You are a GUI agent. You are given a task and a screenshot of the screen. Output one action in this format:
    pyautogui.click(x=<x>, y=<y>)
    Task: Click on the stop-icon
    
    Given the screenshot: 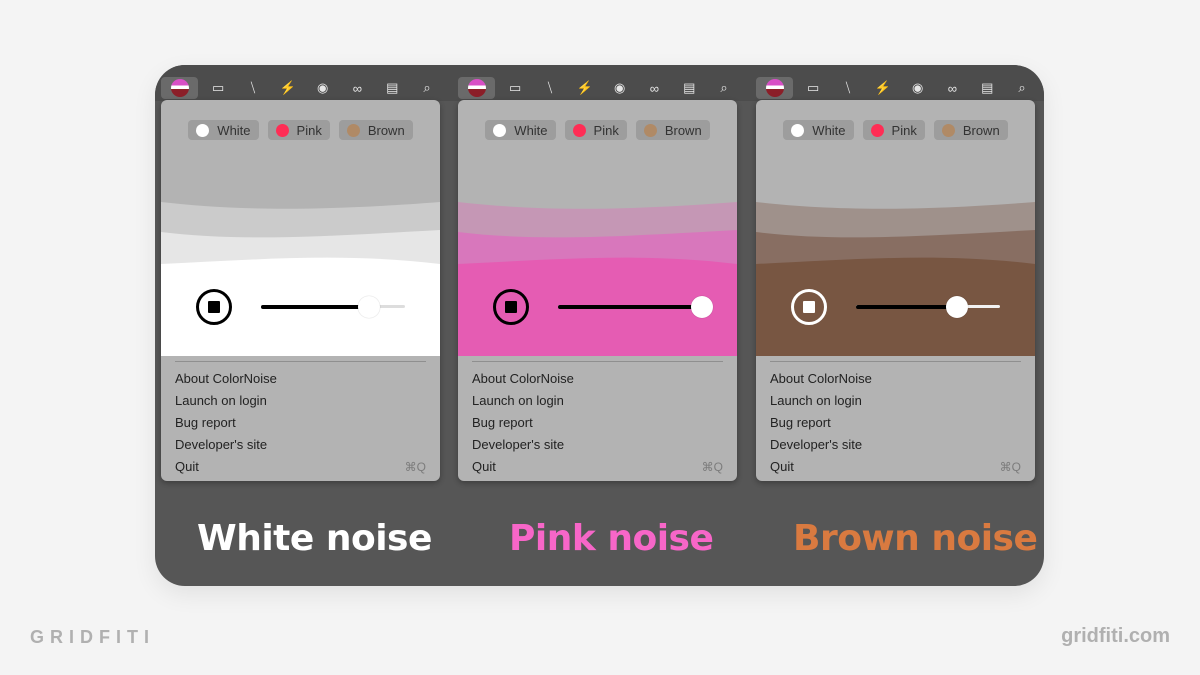 What is the action you would take?
    pyautogui.click(x=511, y=307)
    